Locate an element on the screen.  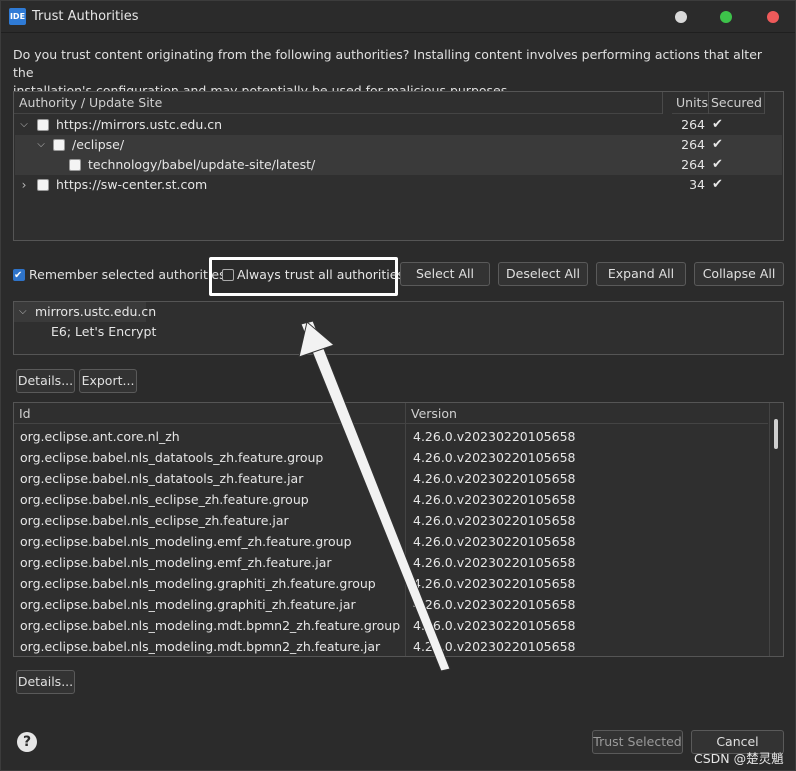
column-header-authority: Authority / Update Site is located at coordinates (338, 103).